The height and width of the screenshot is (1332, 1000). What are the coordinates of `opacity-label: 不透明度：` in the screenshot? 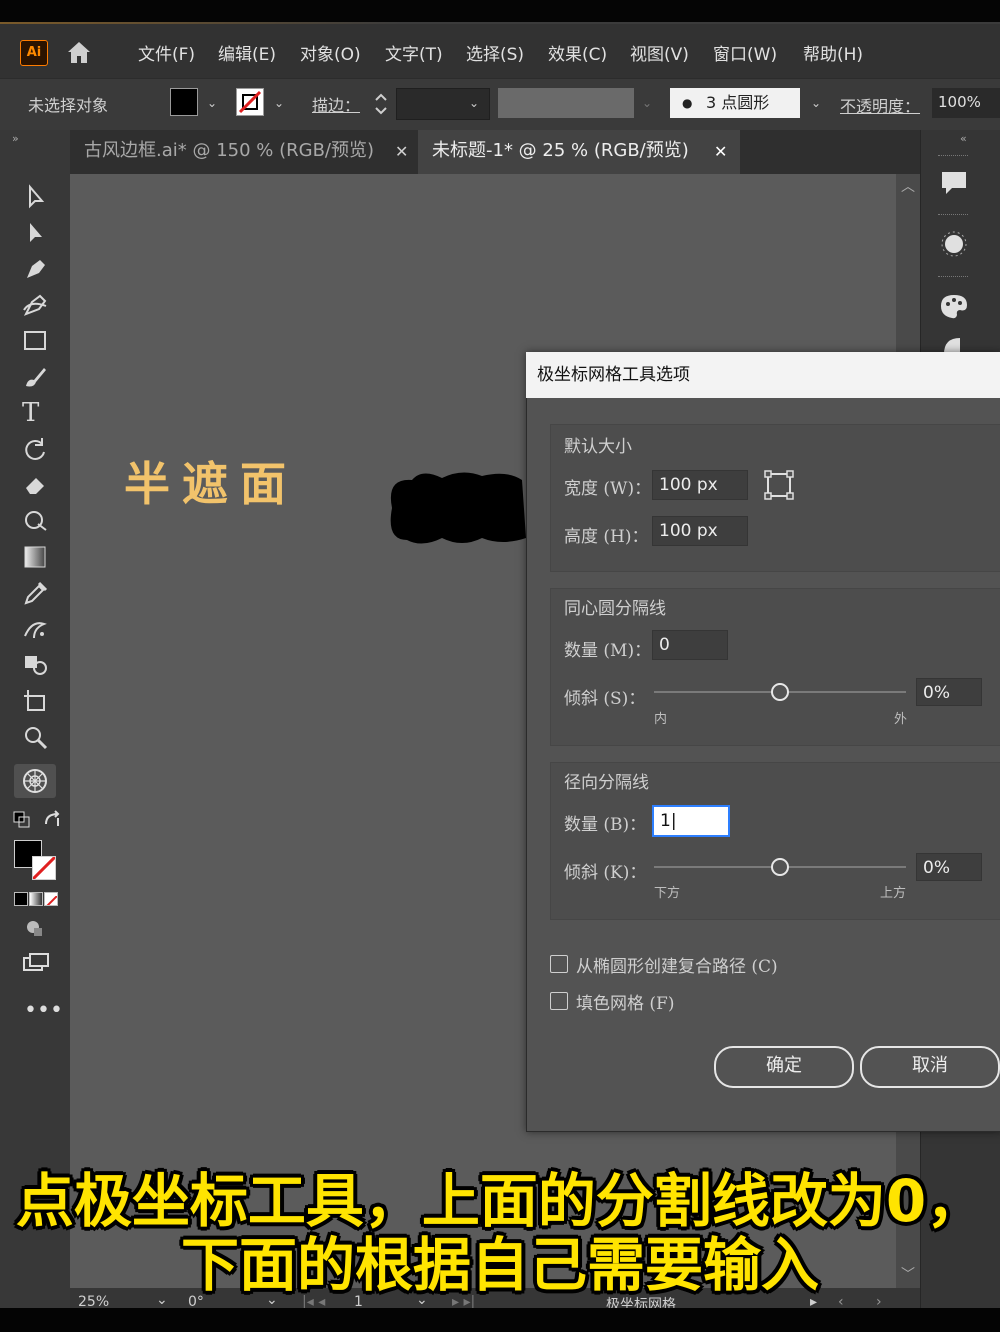 It's located at (880, 105).